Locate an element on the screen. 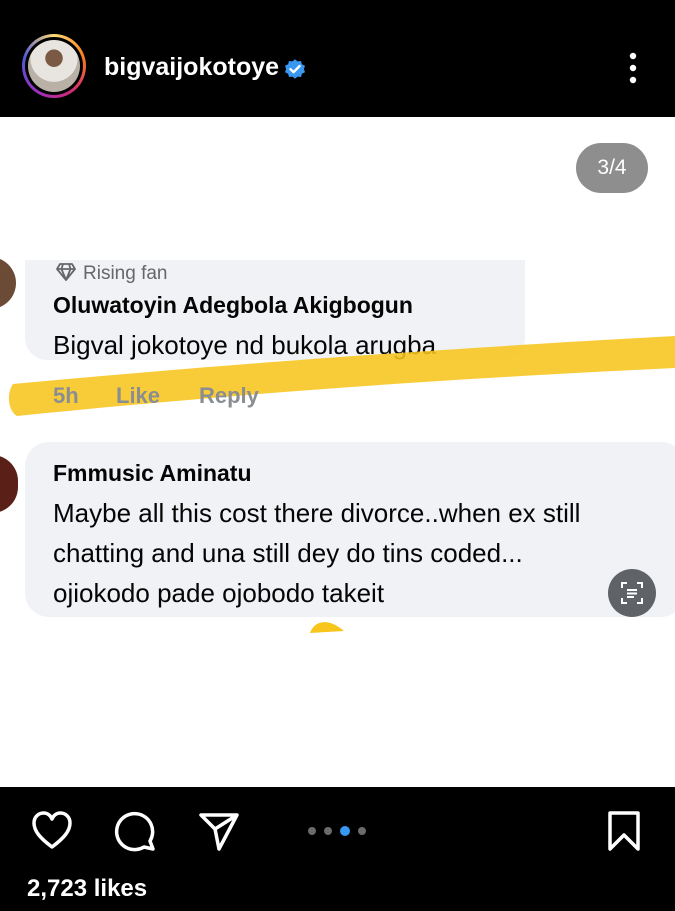  avatar-image is located at coordinates (54, 66).